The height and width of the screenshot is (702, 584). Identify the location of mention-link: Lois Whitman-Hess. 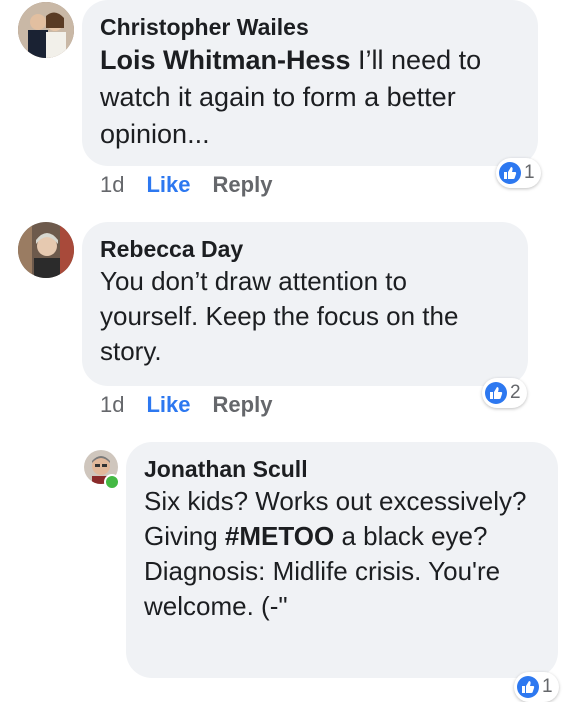
(225, 60).